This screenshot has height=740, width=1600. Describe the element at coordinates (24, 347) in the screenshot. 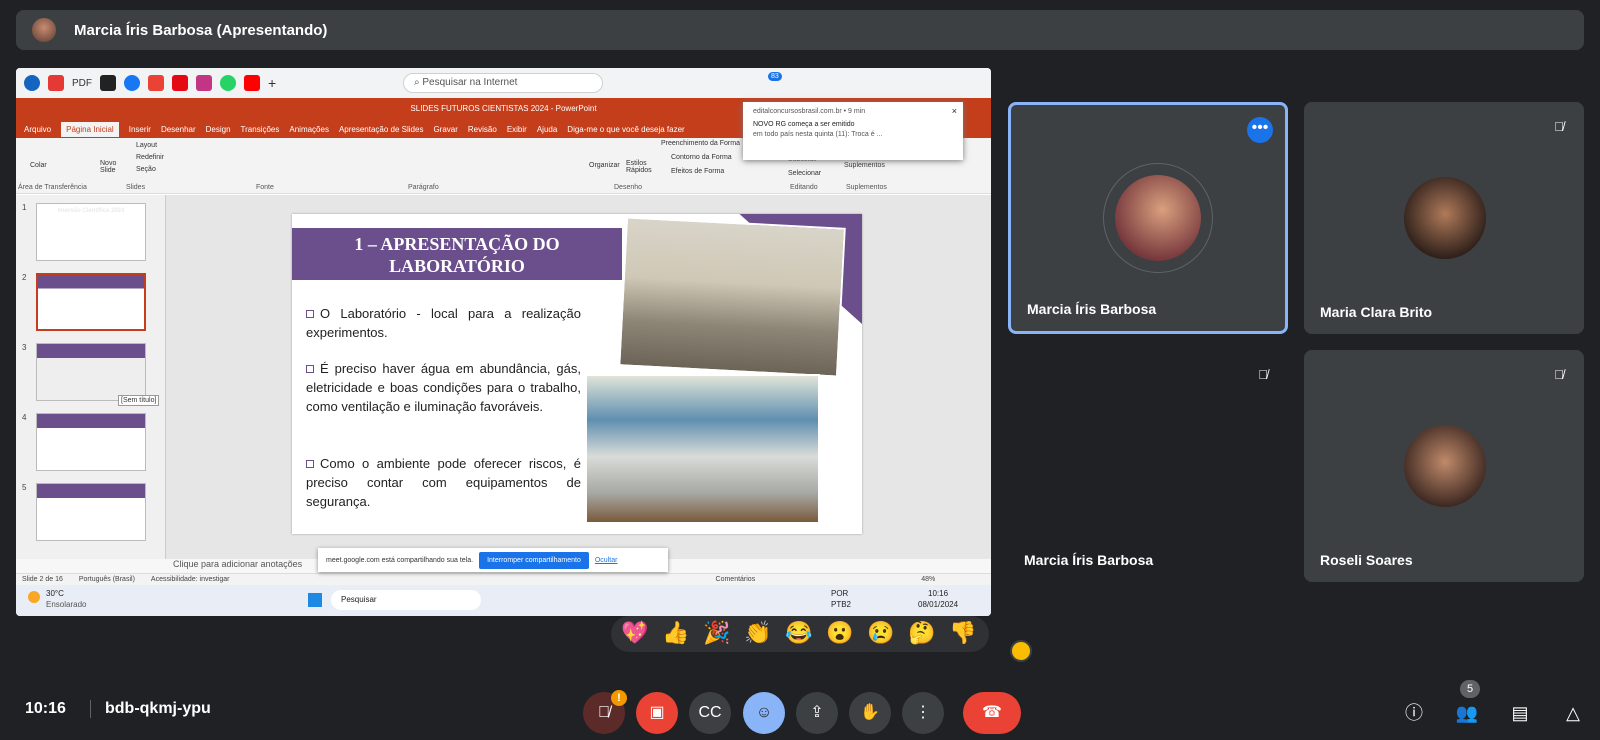

I see `thumb-number: 3` at that location.